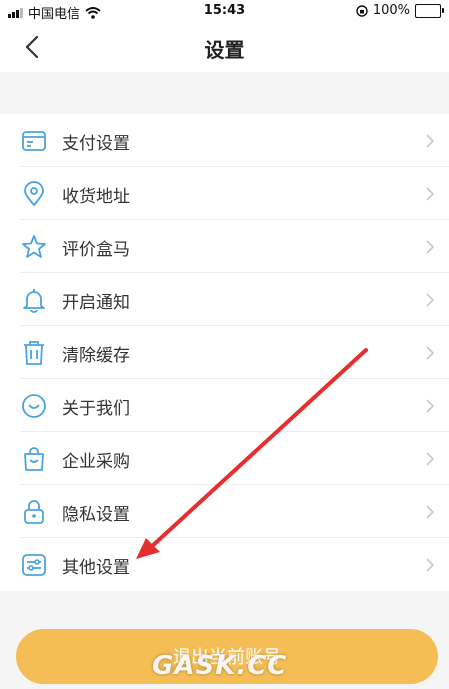  What do you see at coordinates (224, 50) in the screenshot?
I see `page-title: 设置` at bounding box center [224, 50].